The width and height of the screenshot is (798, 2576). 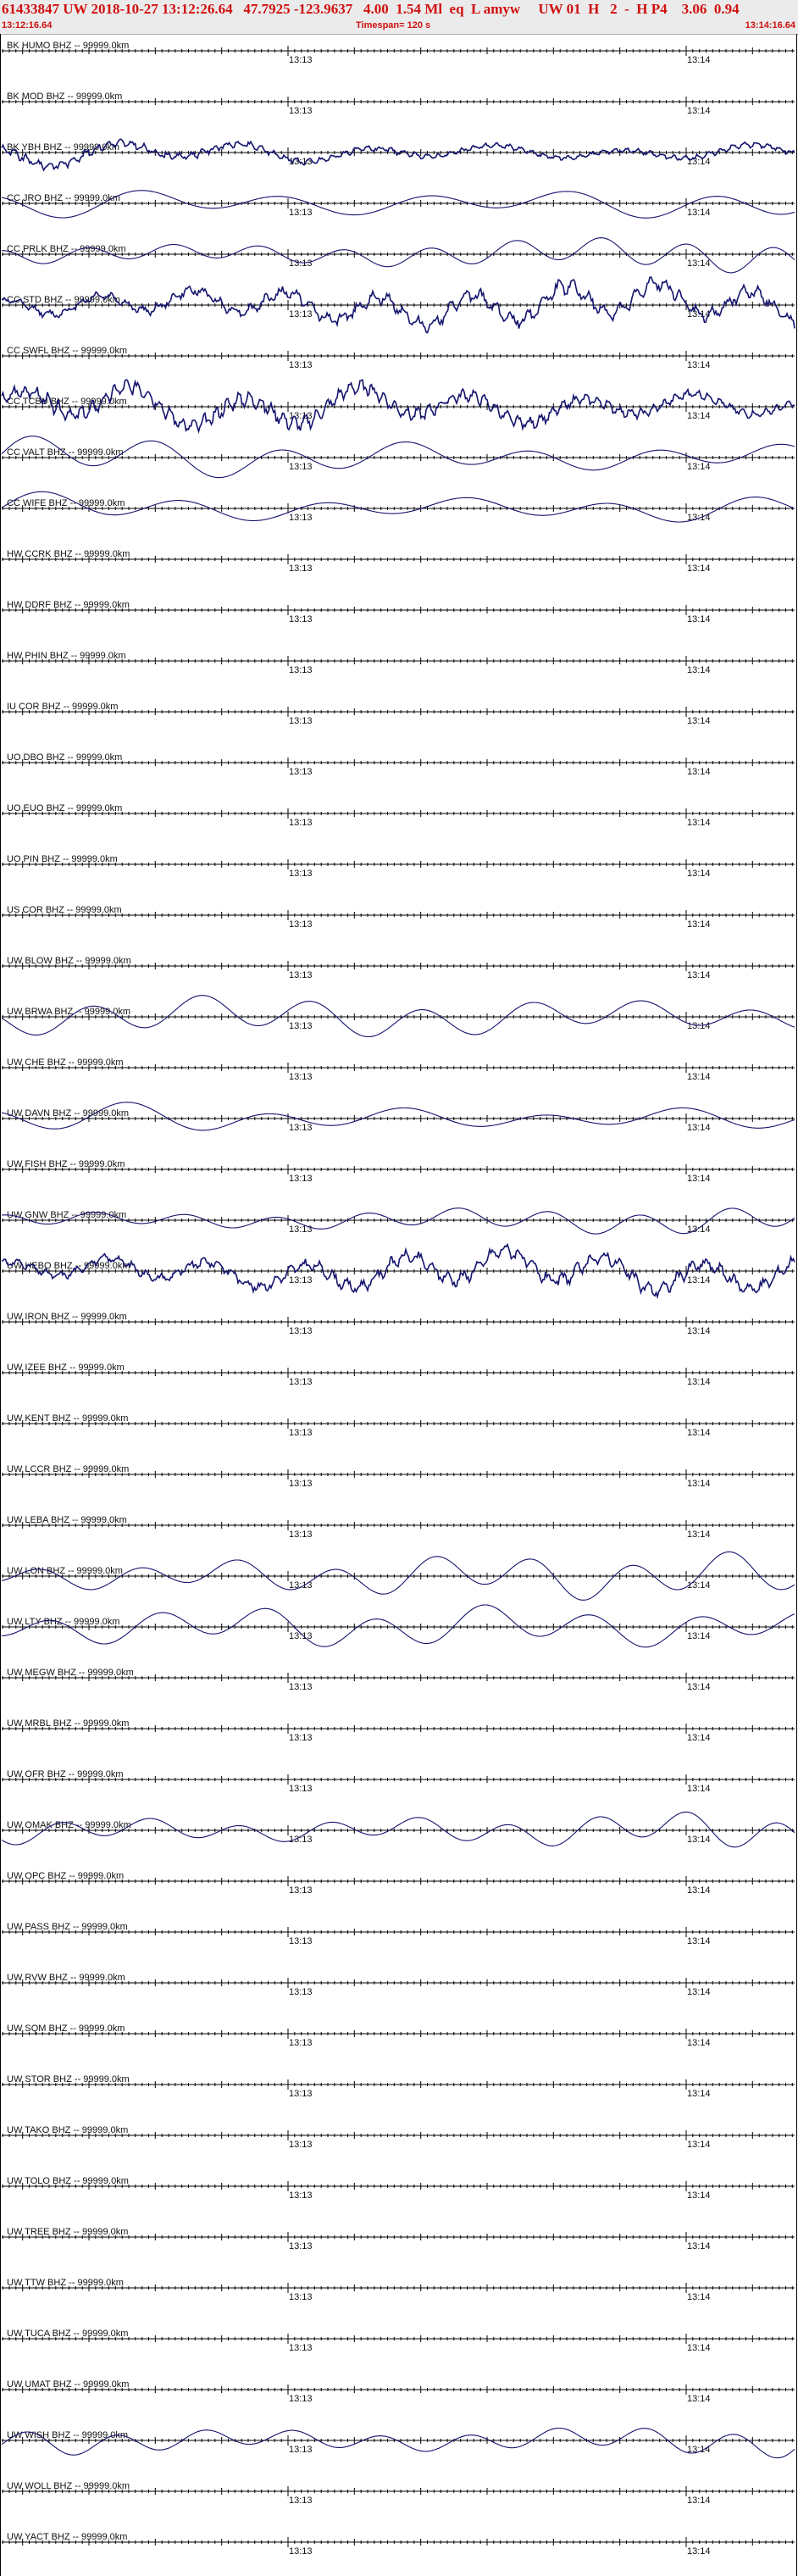 What do you see at coordinates (27, 25) in the screenshot?
I see `start-time-label: 13:12:16.64` at bounding box center [27, 25].